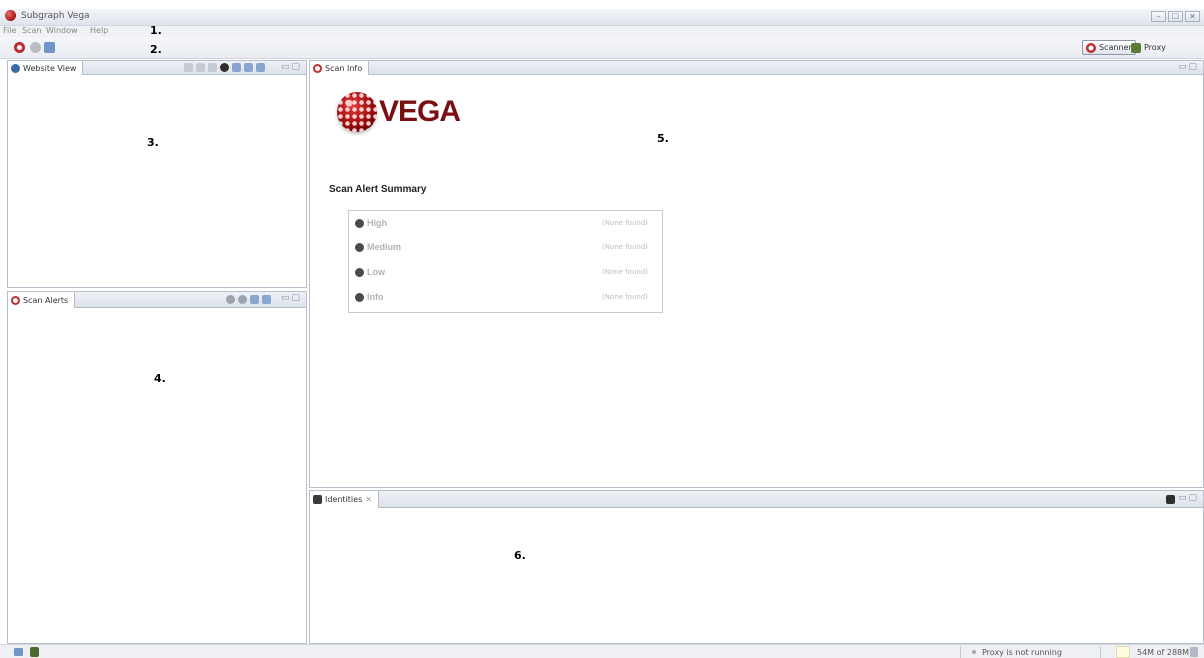 The image size is (1204, 658). Describe the element at coordinates (157, 300) in the screenshot. I see `scan-alerts-tabstrip: Scan Alerts ▭▢` at that location.